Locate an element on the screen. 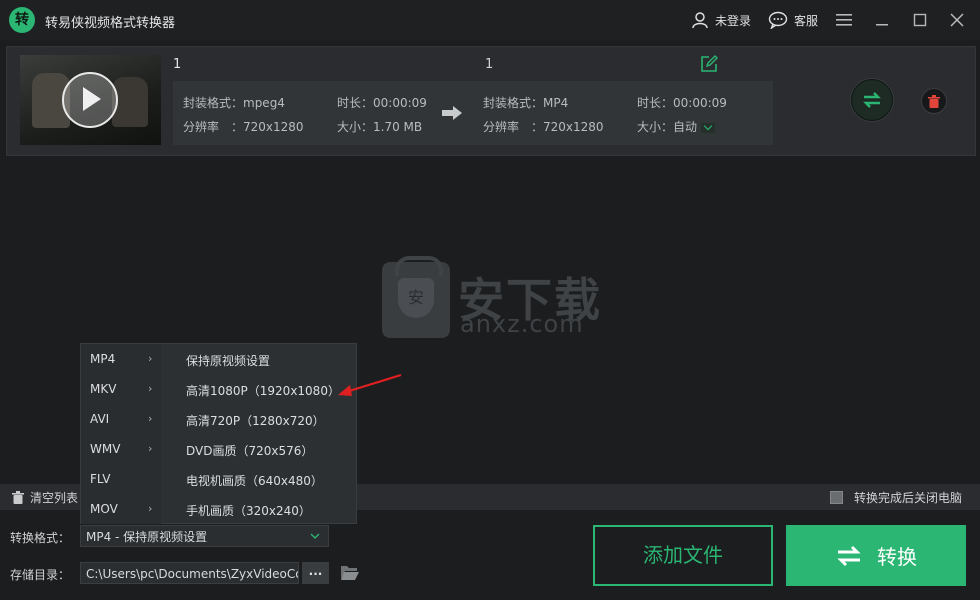 This screenshot has height=600, width=980. target-format: 封装格式：MP4 is located at coordinates (526, 103).